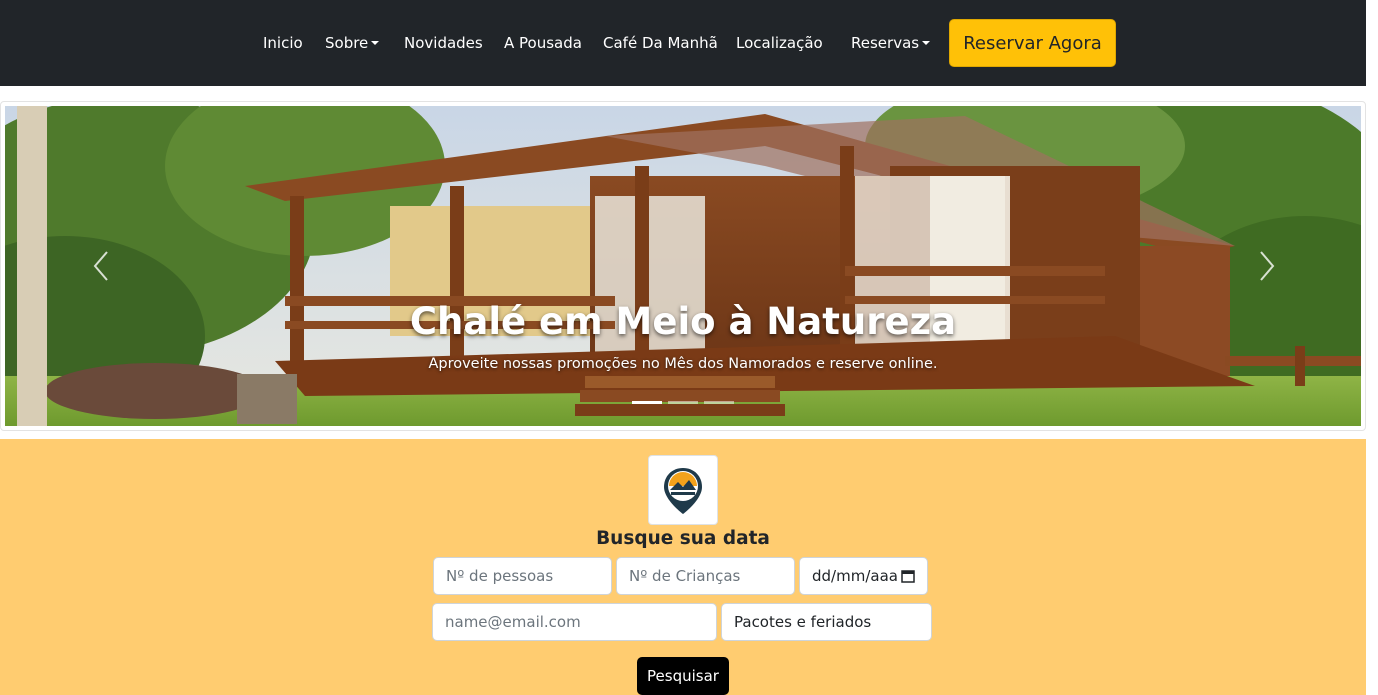 Image resolution: width=1378 pixels, height=695 pixels. I want to click on chevron-left-icon, so click(100, 266).